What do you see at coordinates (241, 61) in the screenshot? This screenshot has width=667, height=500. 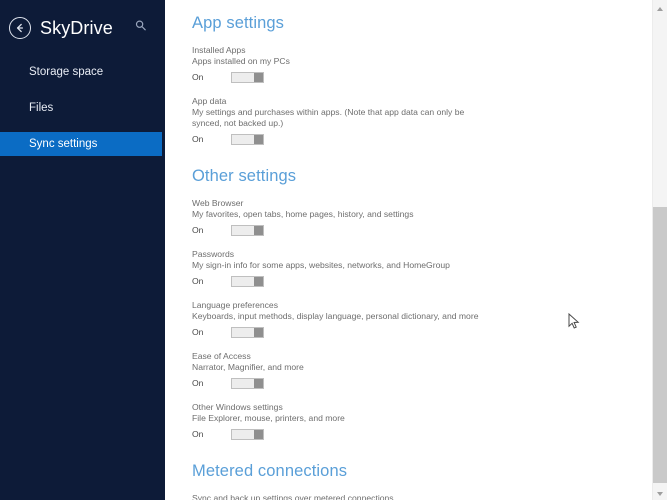 I see `setting-description: Apps installed on my PCs` at bounding box center [241, 61].